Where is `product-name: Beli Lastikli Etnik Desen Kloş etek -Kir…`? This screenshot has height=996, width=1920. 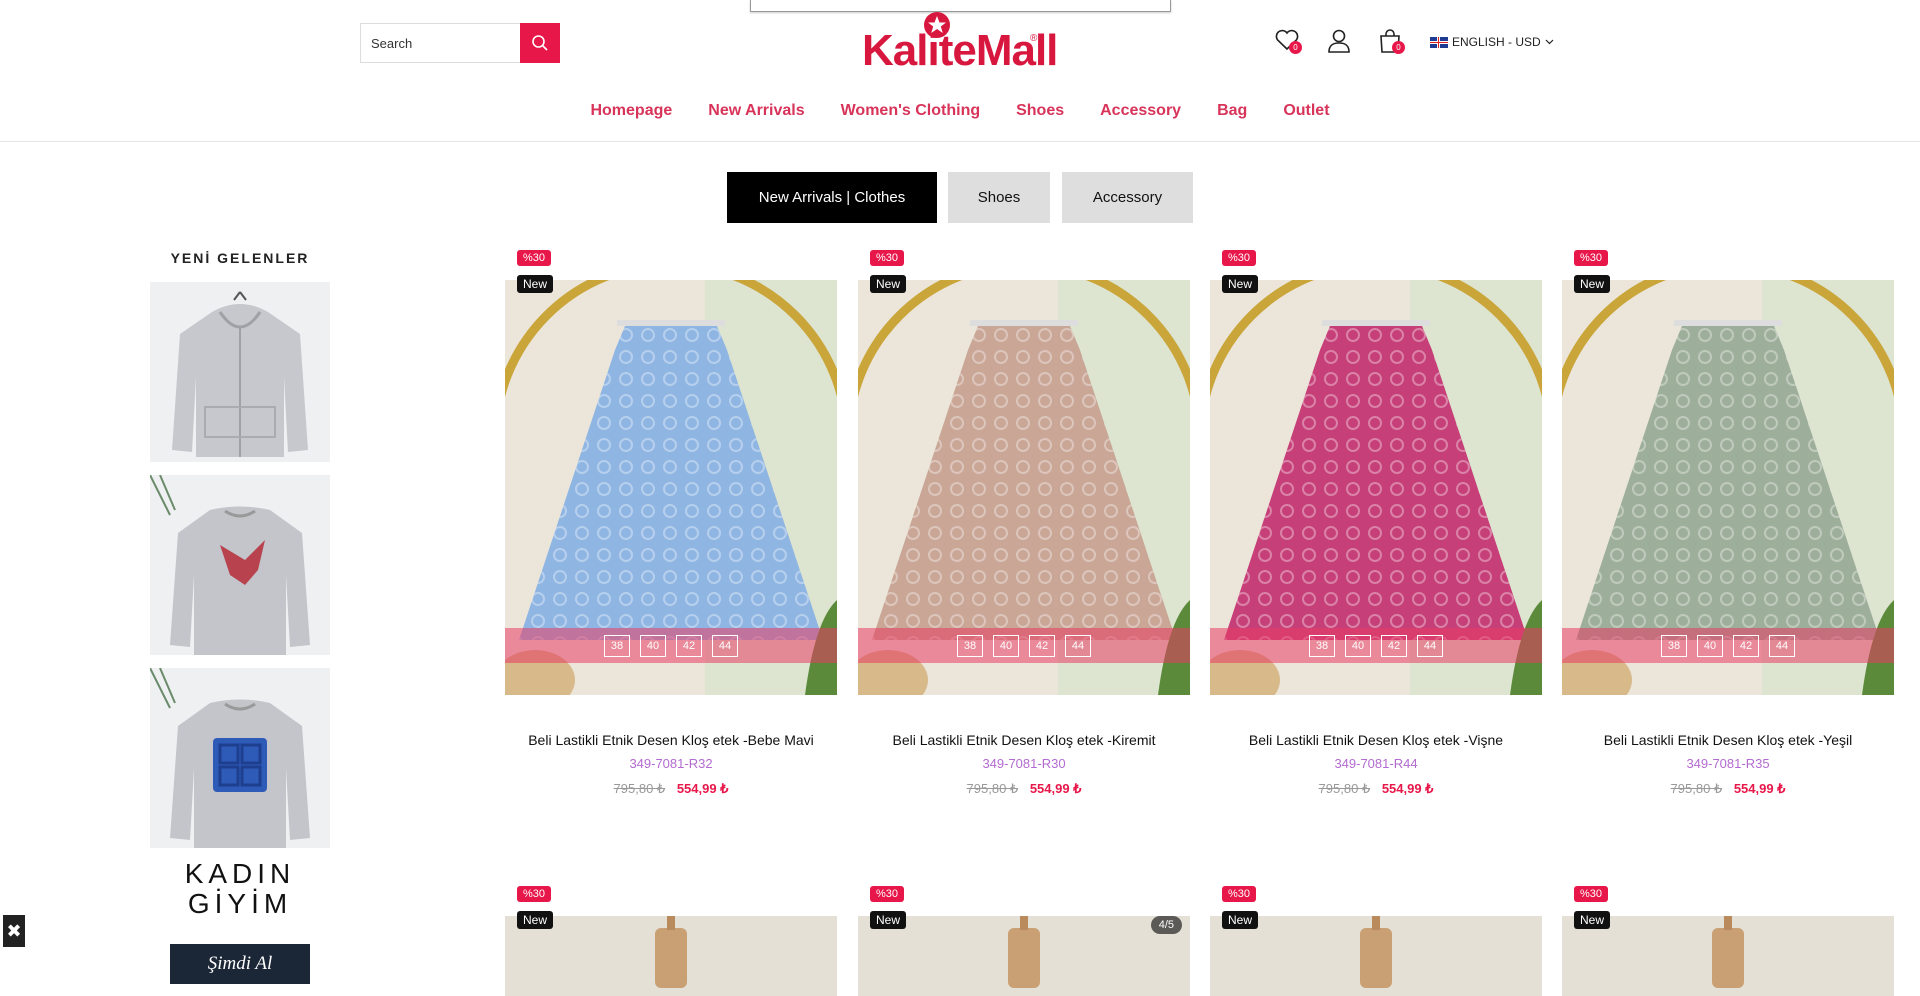
product-name: Beli Lastikli Etnik Desen Kloş etek -Kir… is located at coordinates (1024, 740).